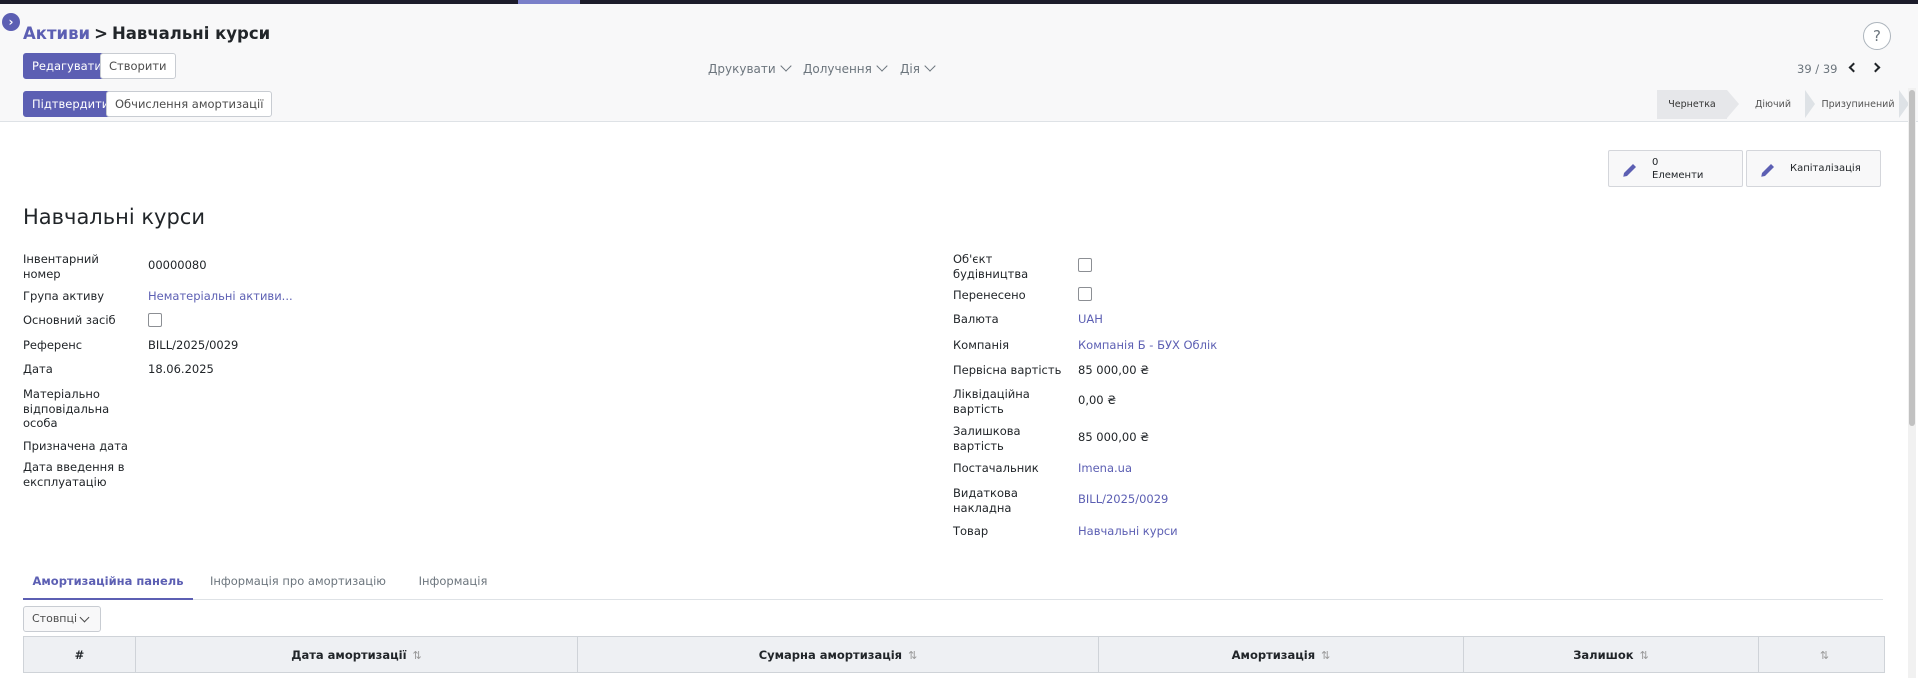  What do you see at coordinates (155, 320) in the screenshot?
I see `fixed-asset-checkbox` at bounding box center [155, 320].